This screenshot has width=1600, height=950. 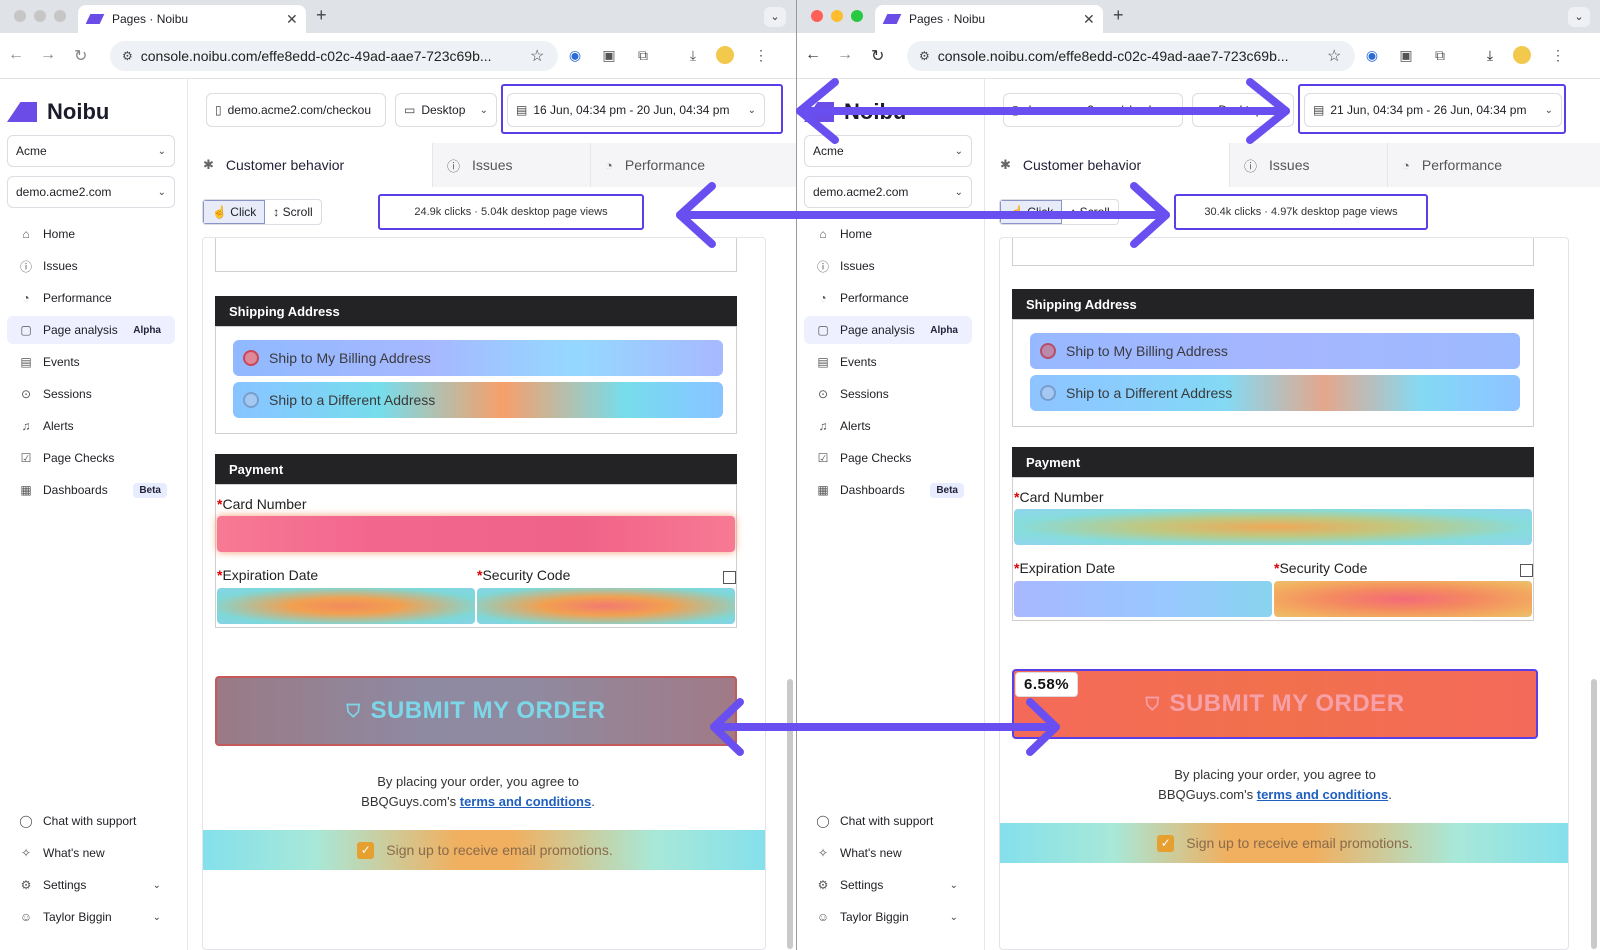 What do you see at coordinates (923, 215) in the screenshot?
I see `stats-compare-arrow` at bounding box center [923, 215].